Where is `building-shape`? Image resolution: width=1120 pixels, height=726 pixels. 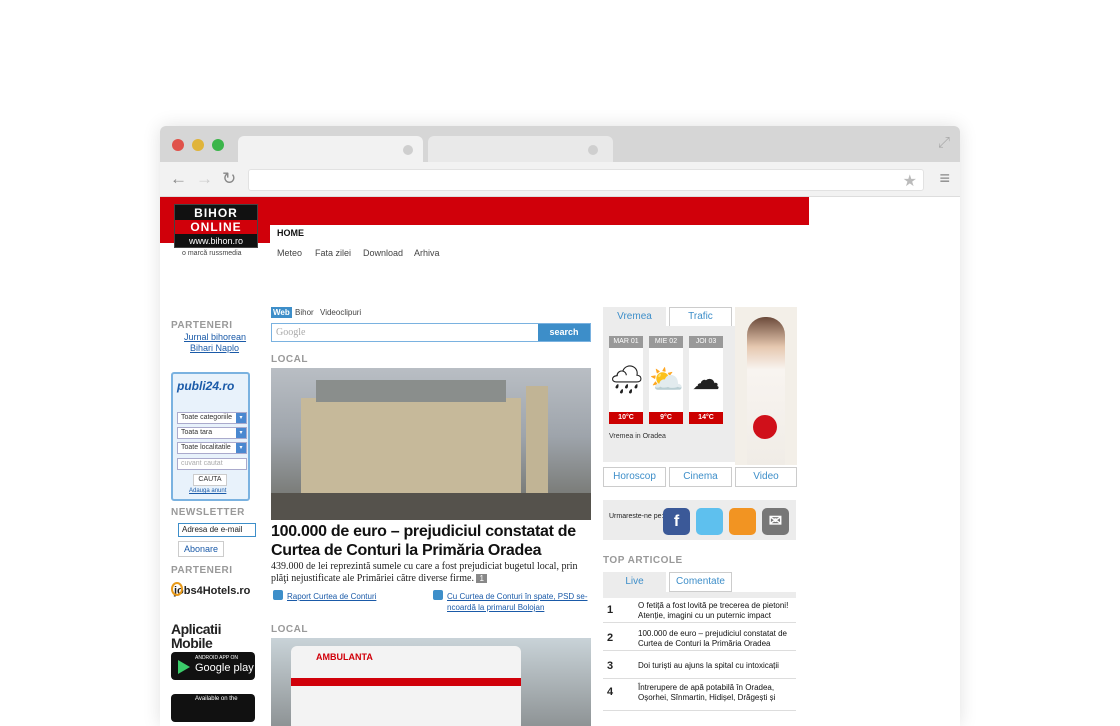 building-shape is located at coordinates (411, 445).